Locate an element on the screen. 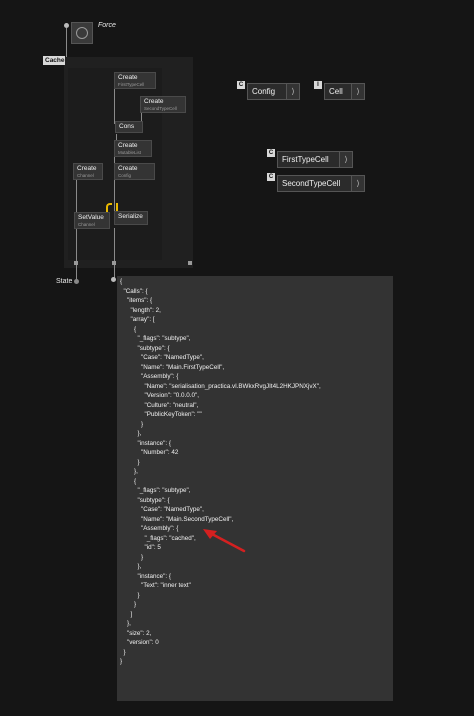  type-name: SecondTypeCell is located at coordinates (311, 183).